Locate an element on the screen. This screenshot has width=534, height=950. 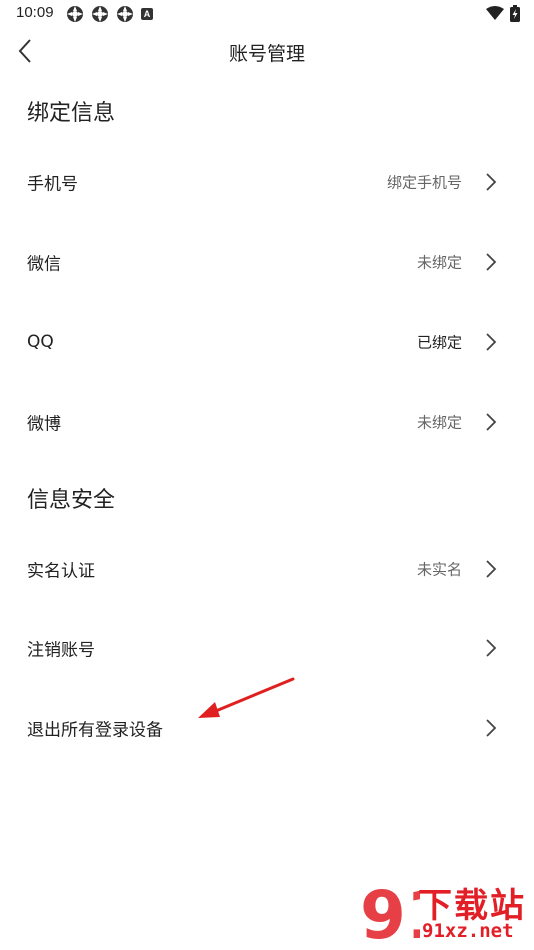
row-wechat: 微信 未绑定 is located at coordinates (267, 262).